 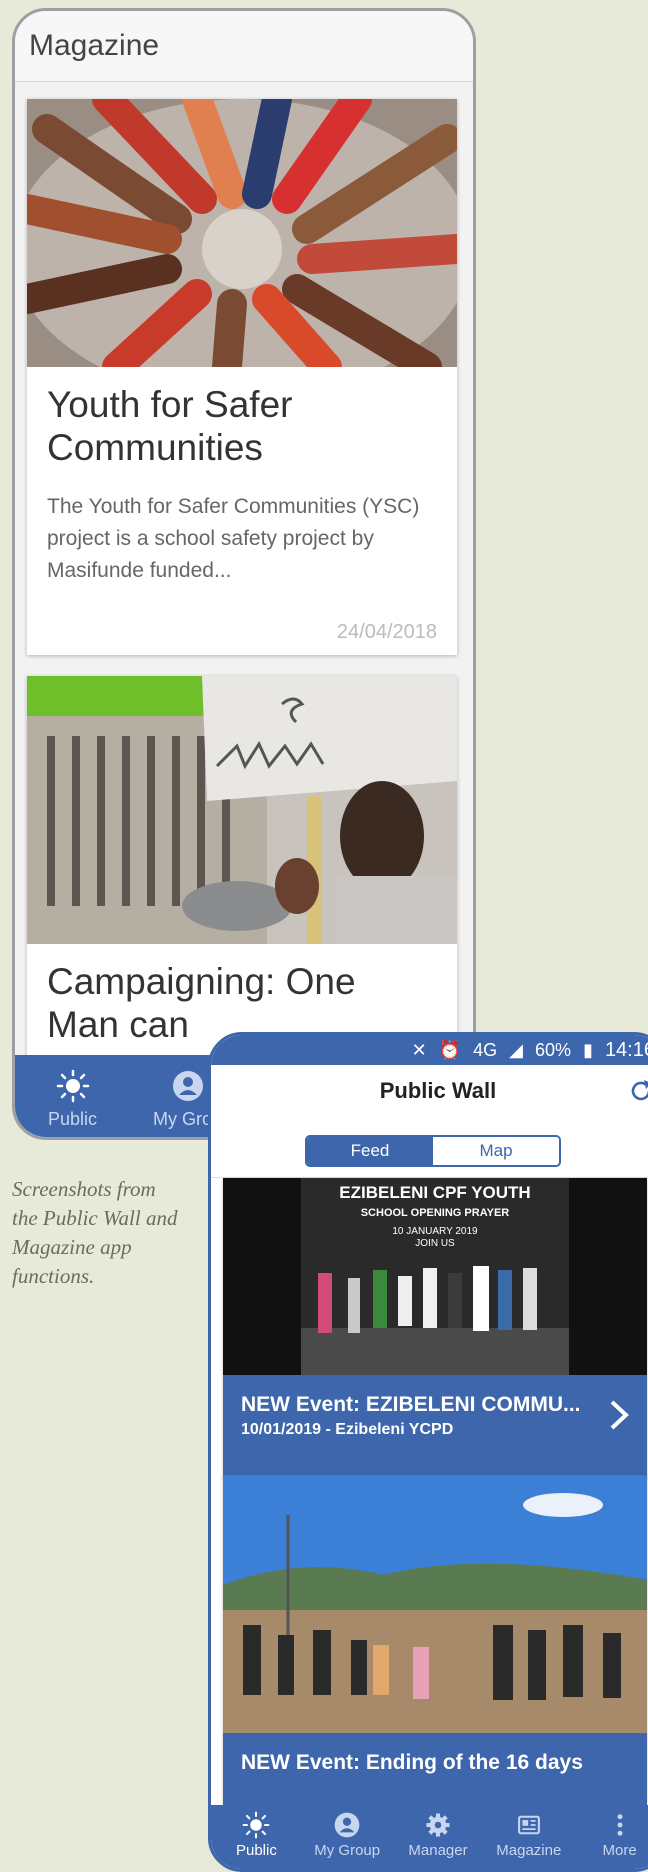 What do you see at coordinates (435, 1231) in the screenshot?
I see `poster-line-3: 10 JANUARY 2019` at bounding box center [435, 1231].